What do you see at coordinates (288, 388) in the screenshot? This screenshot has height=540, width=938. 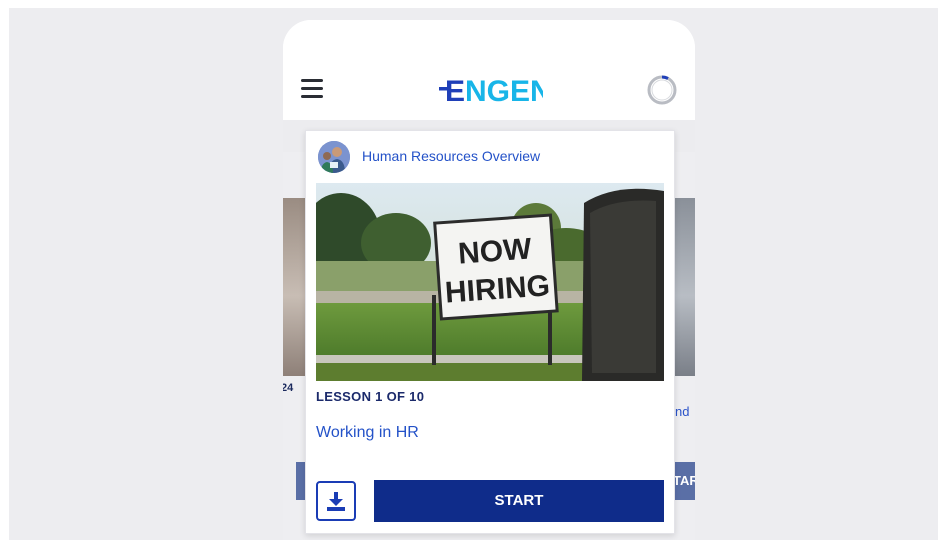 I see `previous-card-text: 24` at bounding box center [288, 388].